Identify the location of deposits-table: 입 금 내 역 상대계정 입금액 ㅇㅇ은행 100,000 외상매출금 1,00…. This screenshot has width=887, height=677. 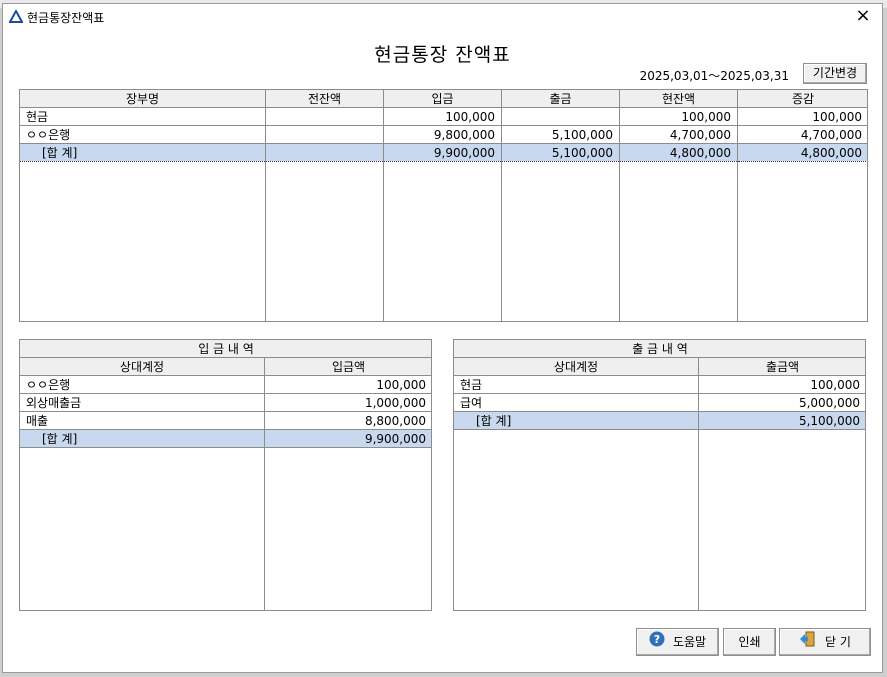
(225, 394).